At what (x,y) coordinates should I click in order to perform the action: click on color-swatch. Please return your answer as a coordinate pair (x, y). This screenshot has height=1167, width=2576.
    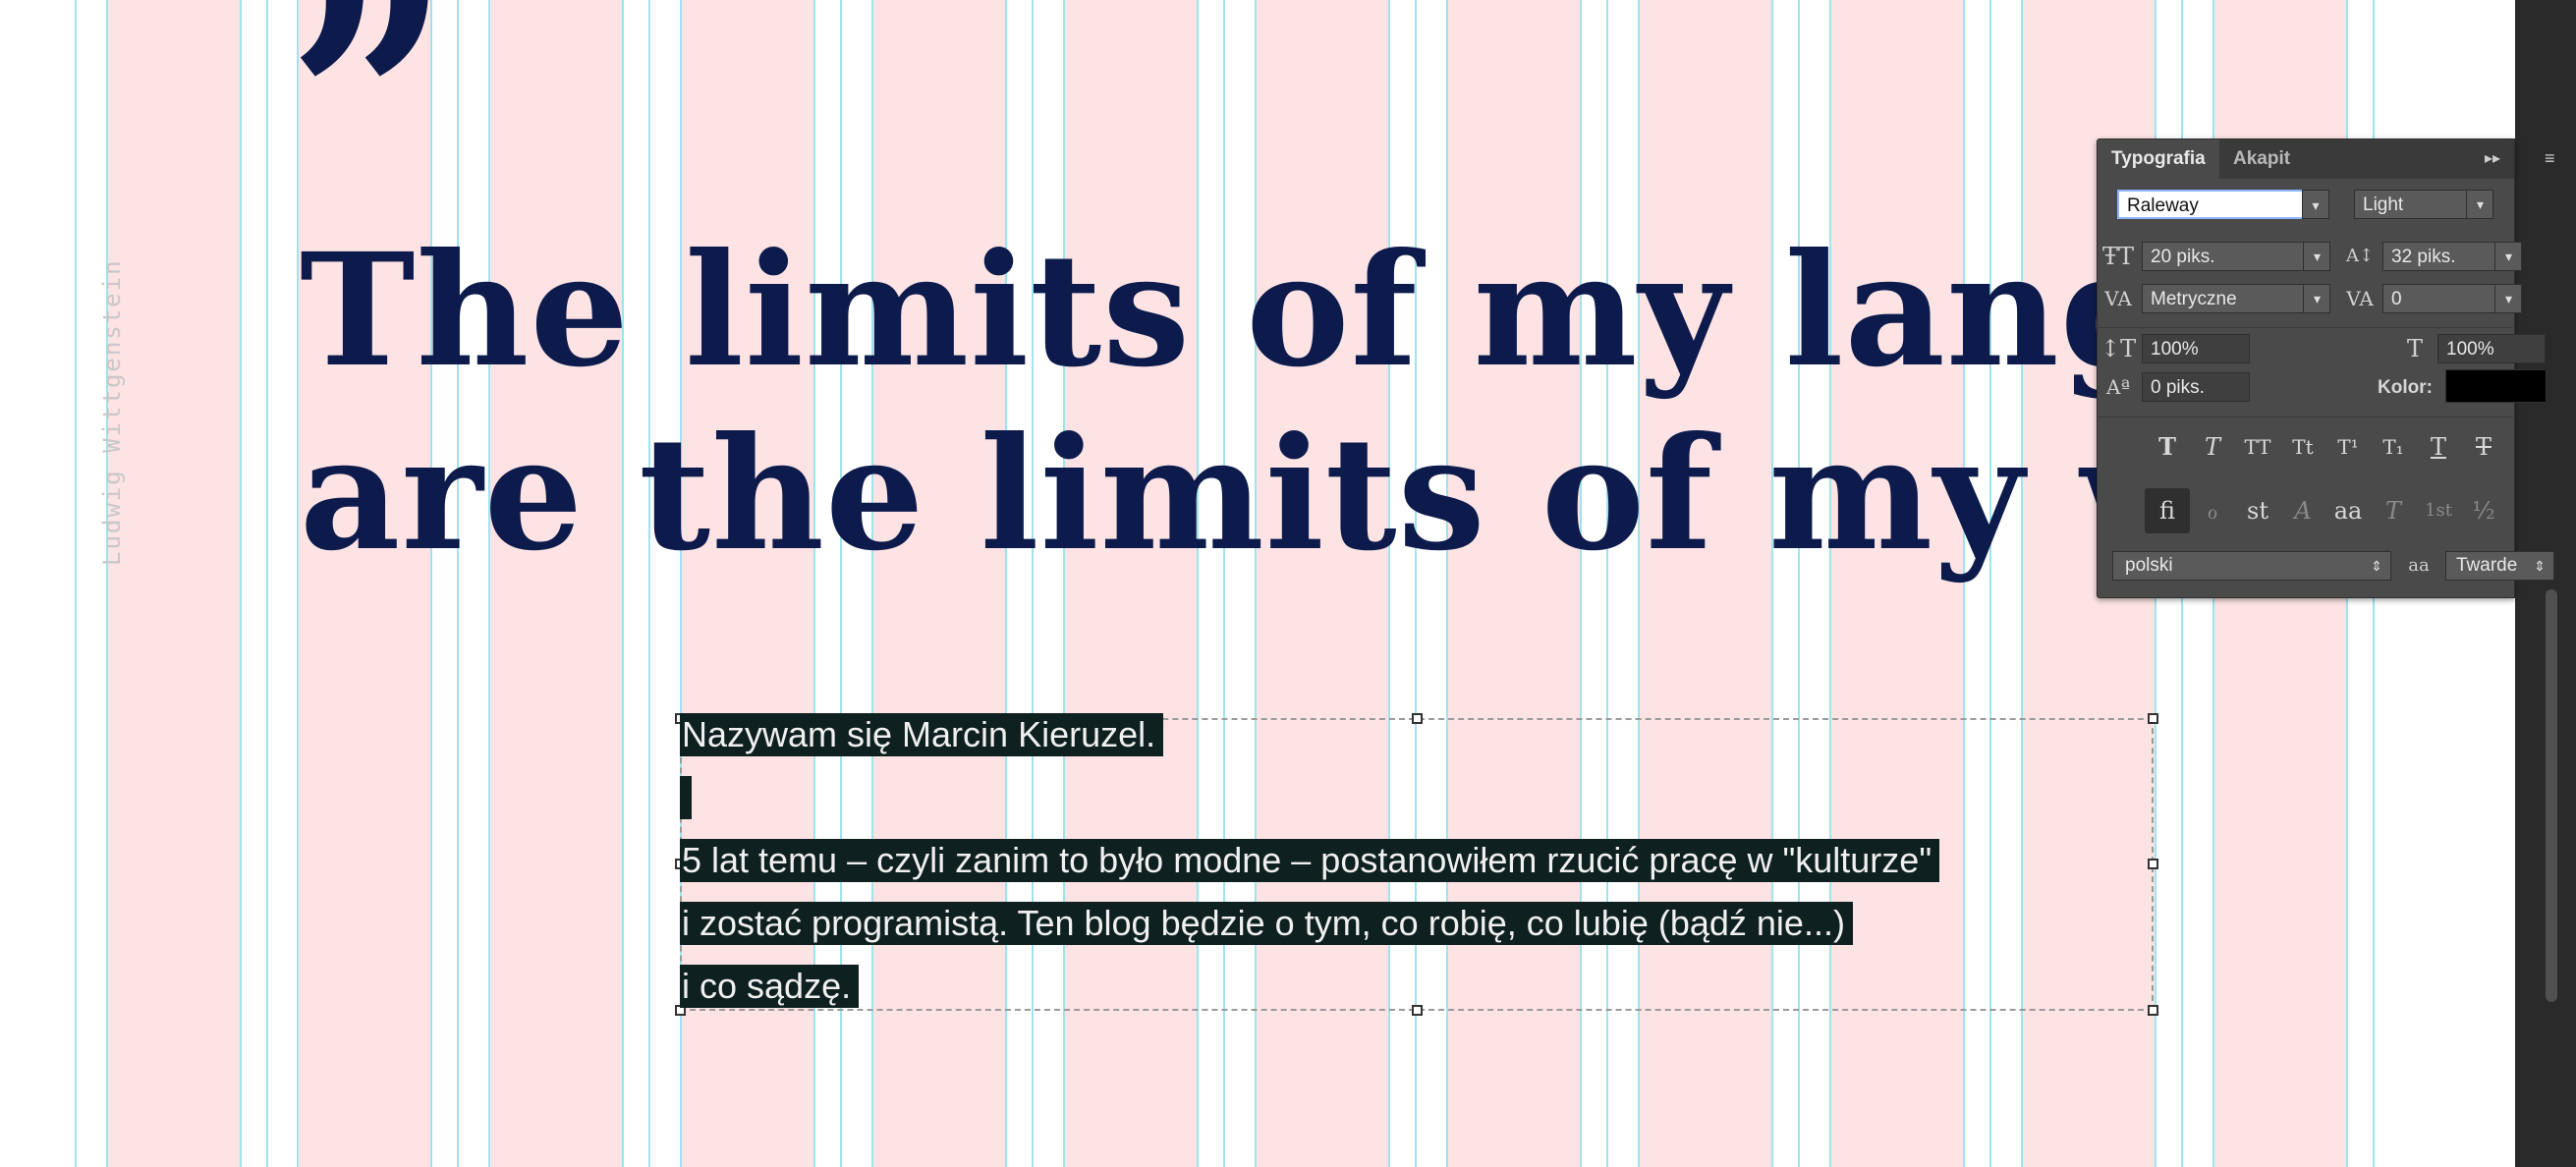
    Looking at the image, I should click on (2496, 386).